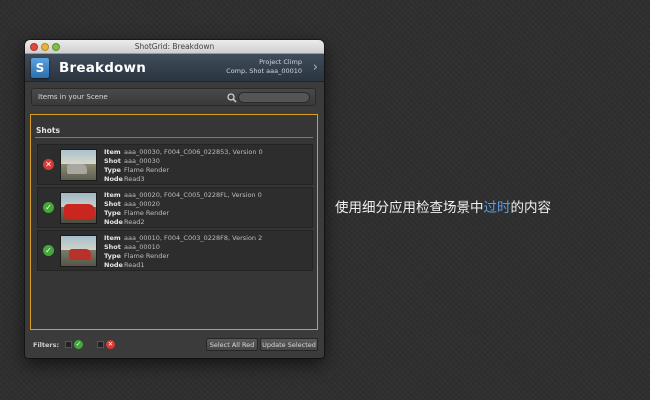  Describe the element at coordinates (56, 47) in the screenshot. I see `maximize-window-icon` at that location.